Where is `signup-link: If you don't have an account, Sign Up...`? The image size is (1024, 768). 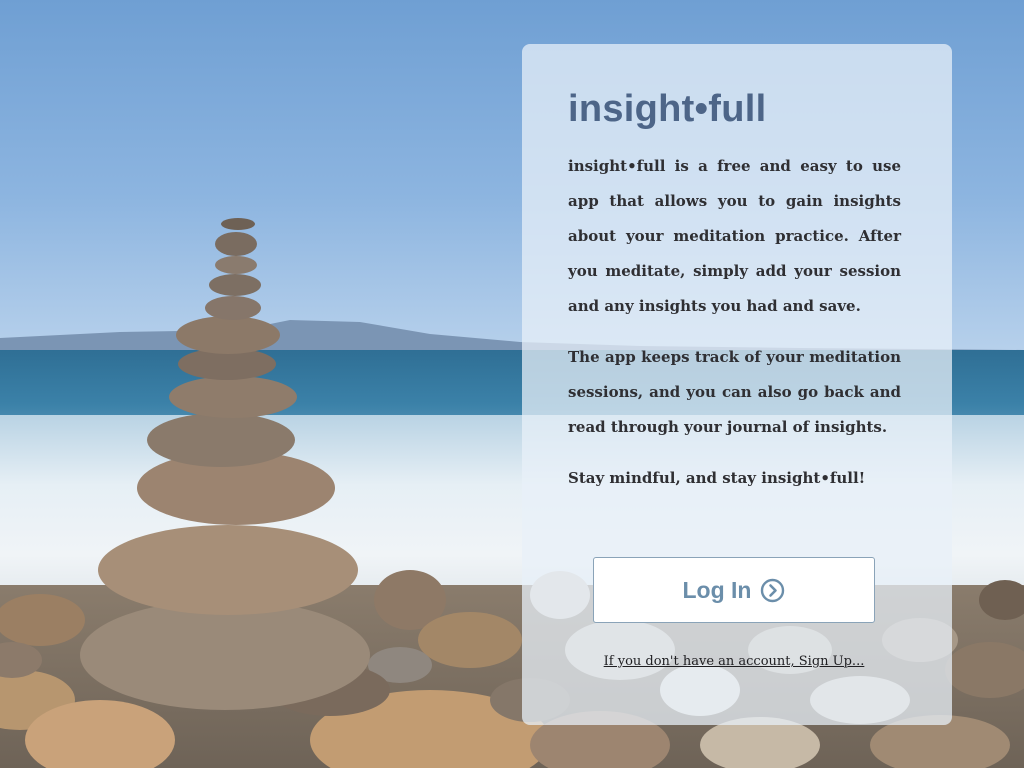
signup-link: If you don't have an account, Sign Up... is located at coordinates (734, 661).